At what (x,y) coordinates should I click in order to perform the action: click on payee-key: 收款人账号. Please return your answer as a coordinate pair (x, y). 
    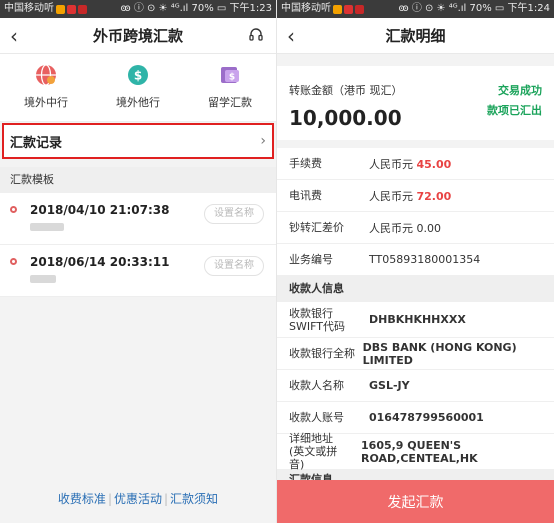
    Looking at the image, I should click on (316, 417).